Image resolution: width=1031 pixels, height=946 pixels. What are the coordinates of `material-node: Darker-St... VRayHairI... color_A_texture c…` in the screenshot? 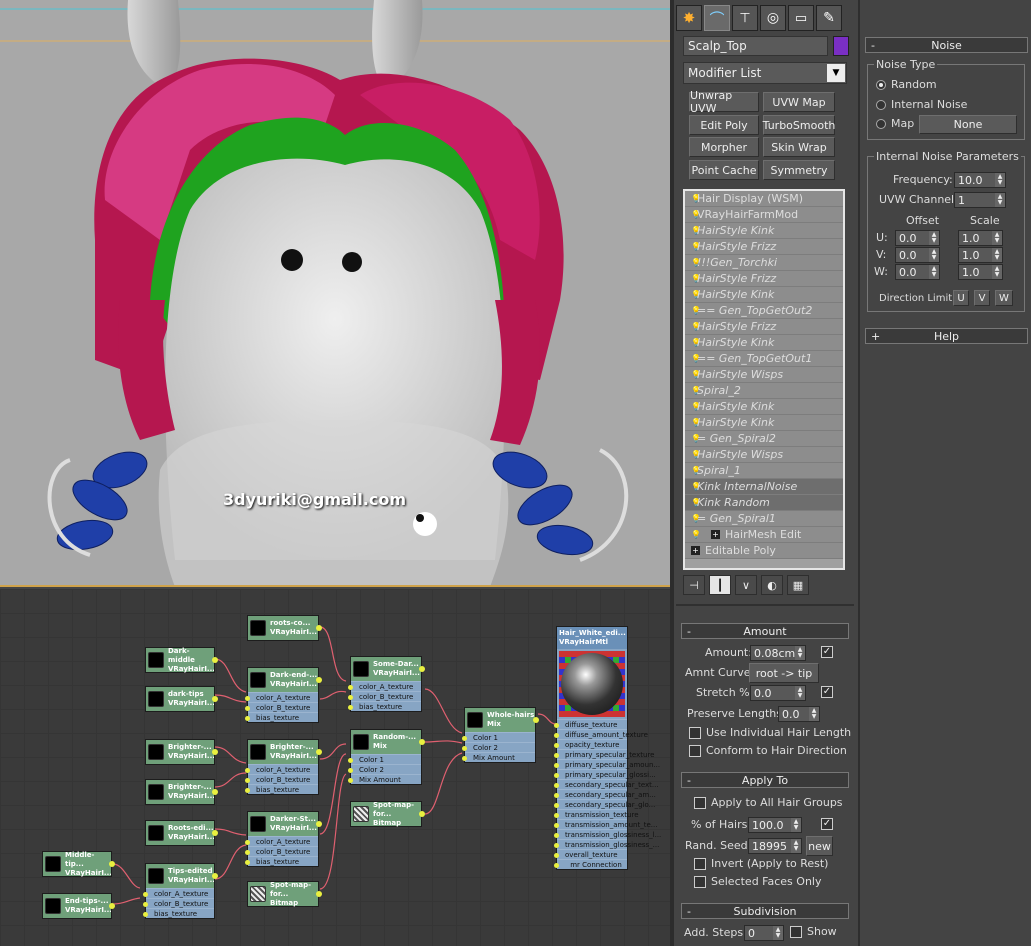 It's located at (283, 839).